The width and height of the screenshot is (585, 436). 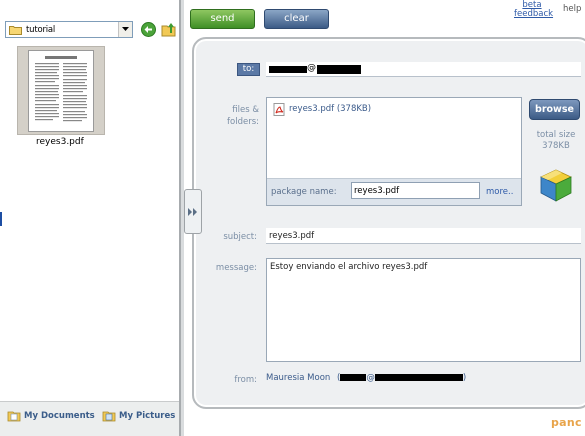 I want to click on chevron-down-icon, so click(x=125, y=29).